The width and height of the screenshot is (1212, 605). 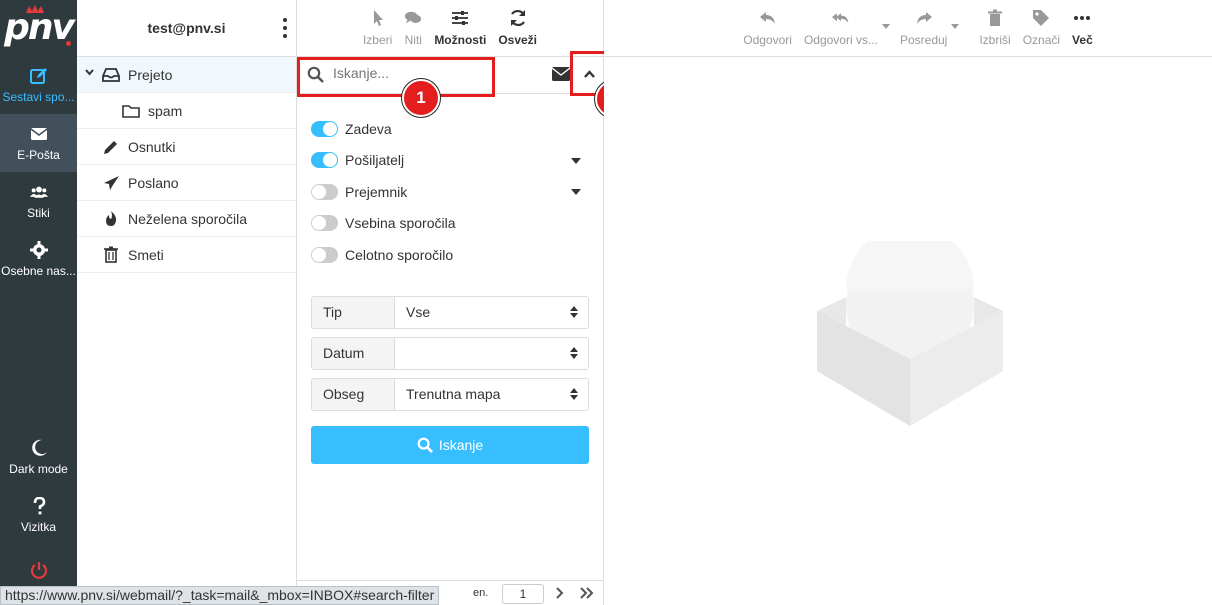 I want to click on threads-button: Niti, so click(x=413, y=28).